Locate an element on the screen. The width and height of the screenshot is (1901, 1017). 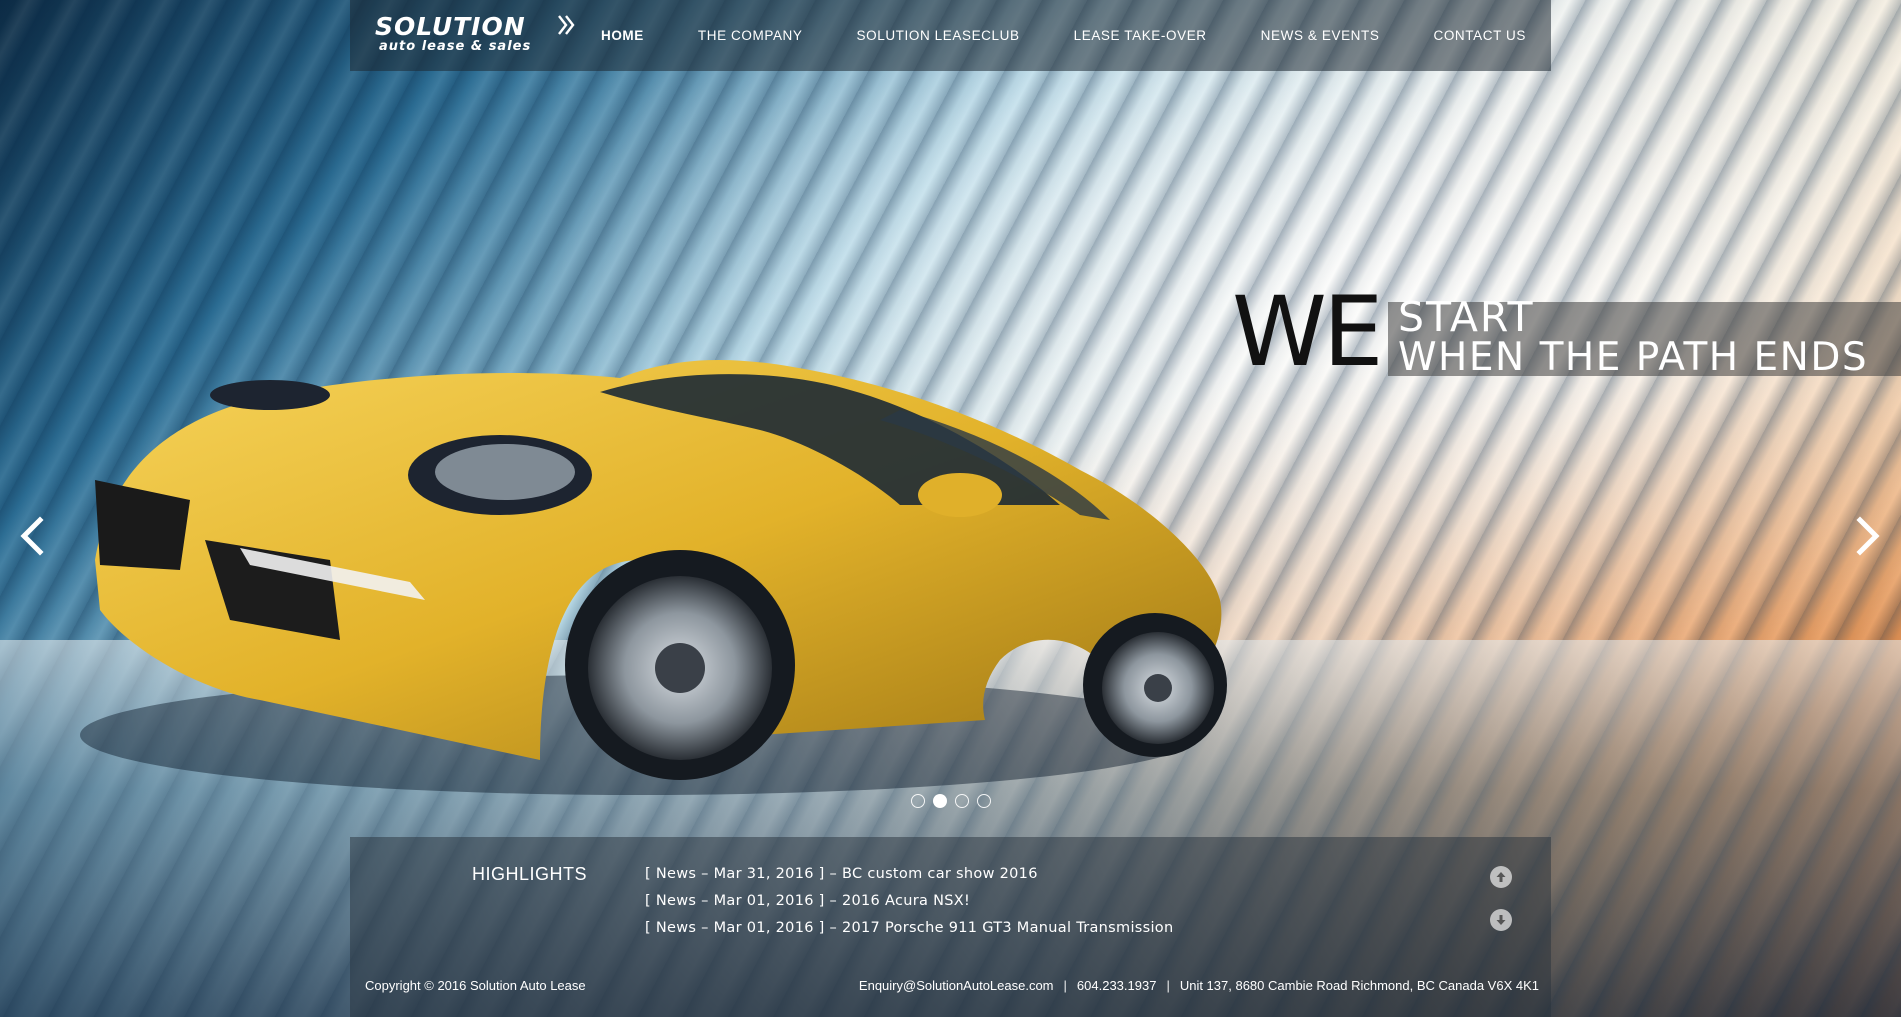
arrow-down-icon is located at coordinates (1501, 920).